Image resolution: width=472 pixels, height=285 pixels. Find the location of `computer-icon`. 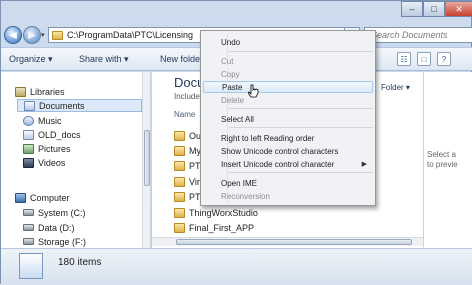

computer-icon is located at coordinates (20, 197).